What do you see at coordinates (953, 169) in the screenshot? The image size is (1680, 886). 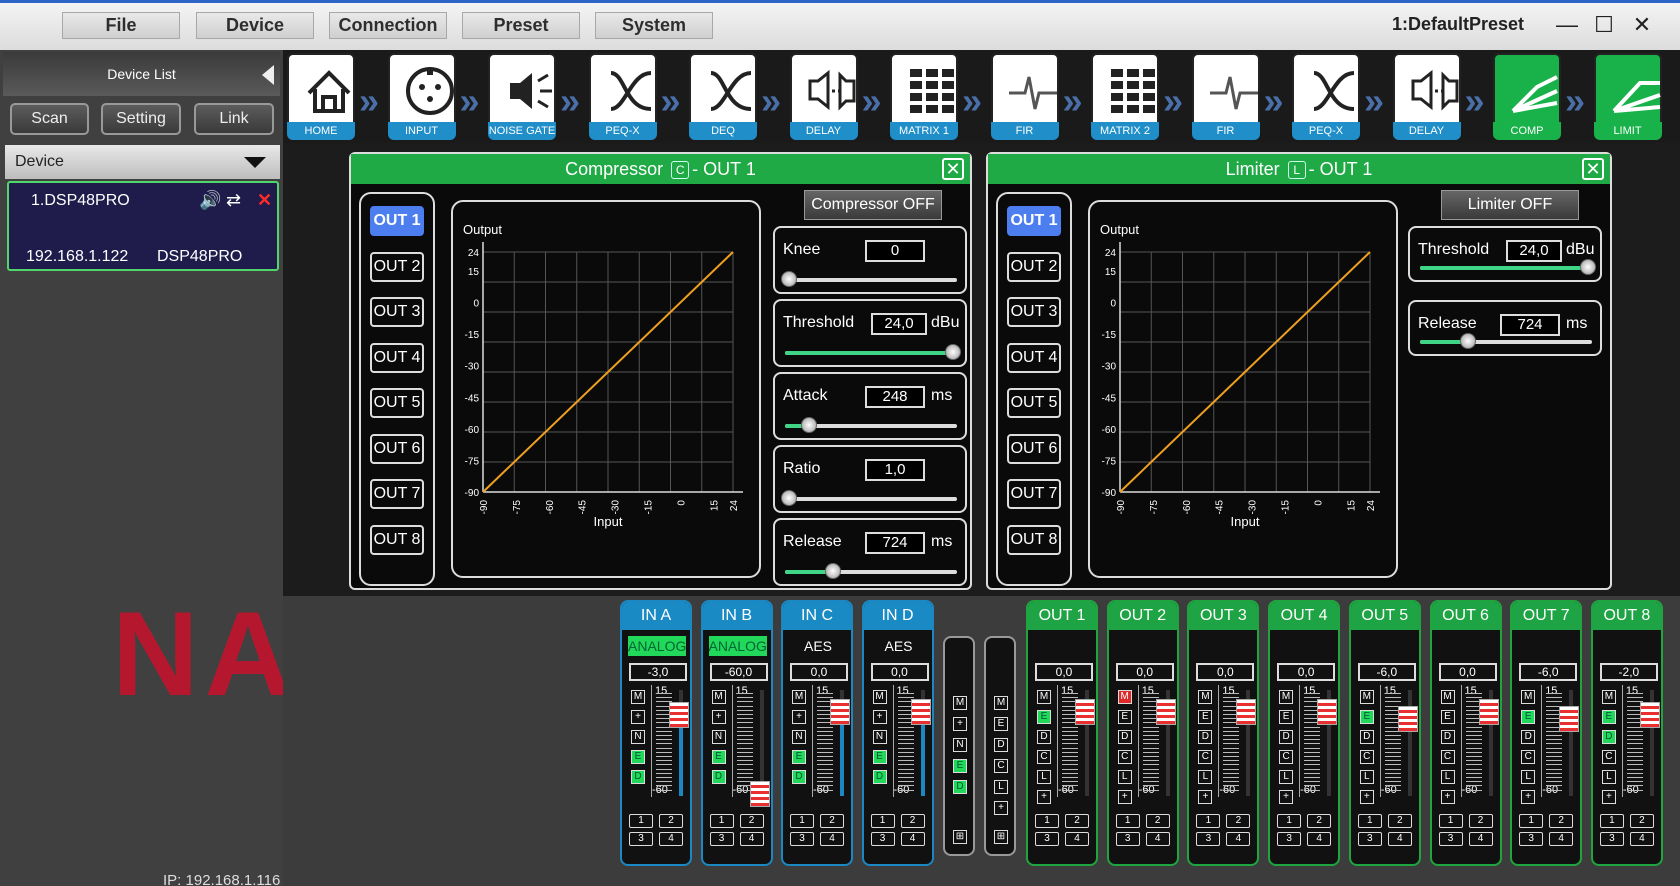 I see `close-compressor-button: ✕` at bounding box center [953, 169].